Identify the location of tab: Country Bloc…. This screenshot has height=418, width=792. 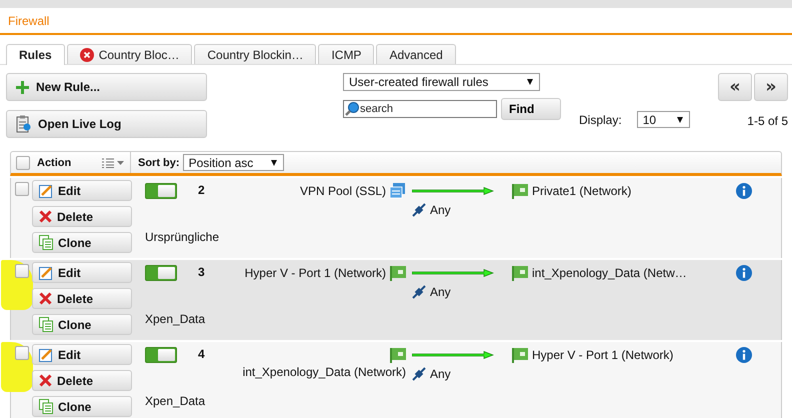
(129, 54).